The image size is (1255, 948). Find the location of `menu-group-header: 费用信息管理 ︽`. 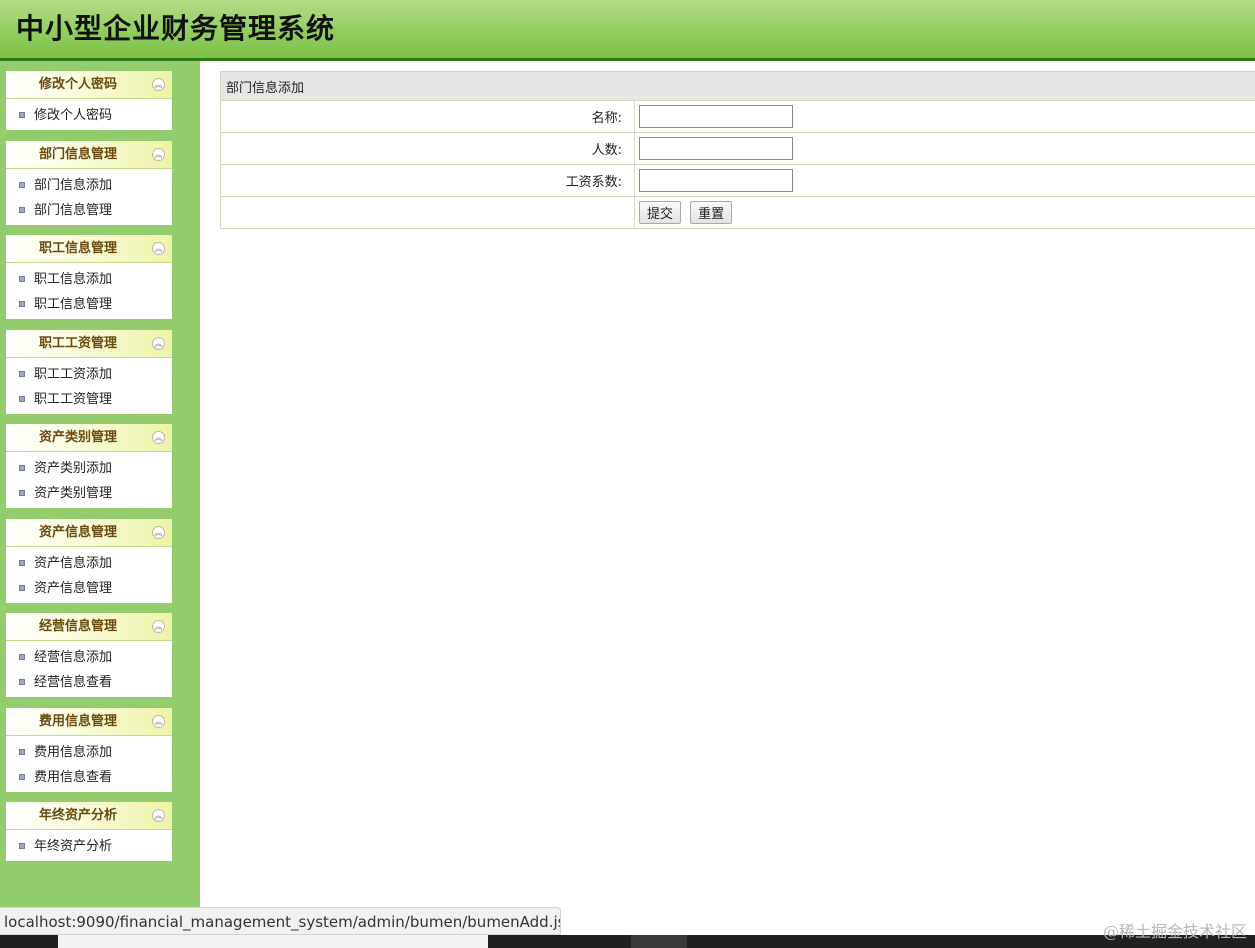

menu-group-header: 费用信息管理 ︽ is located at coordinates (89, 722).